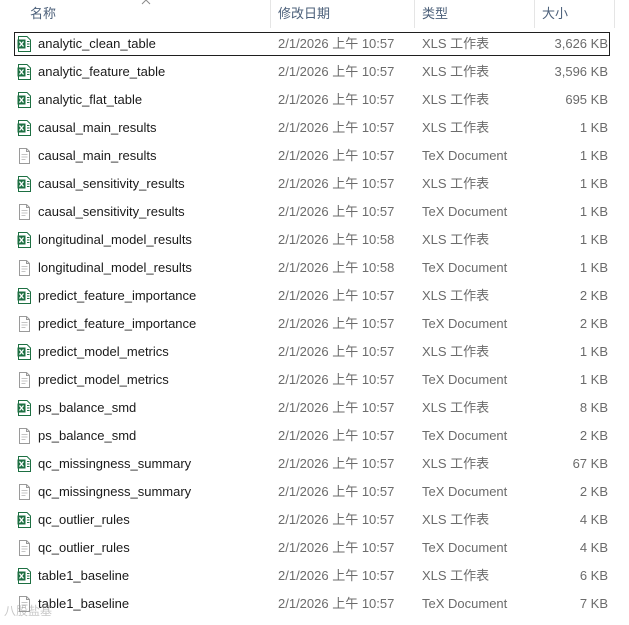  Describe the element at coordinates (336, 267) in the screenshot. I see `file-modified-date: 2/1/2026 上午 10:58` at that location.